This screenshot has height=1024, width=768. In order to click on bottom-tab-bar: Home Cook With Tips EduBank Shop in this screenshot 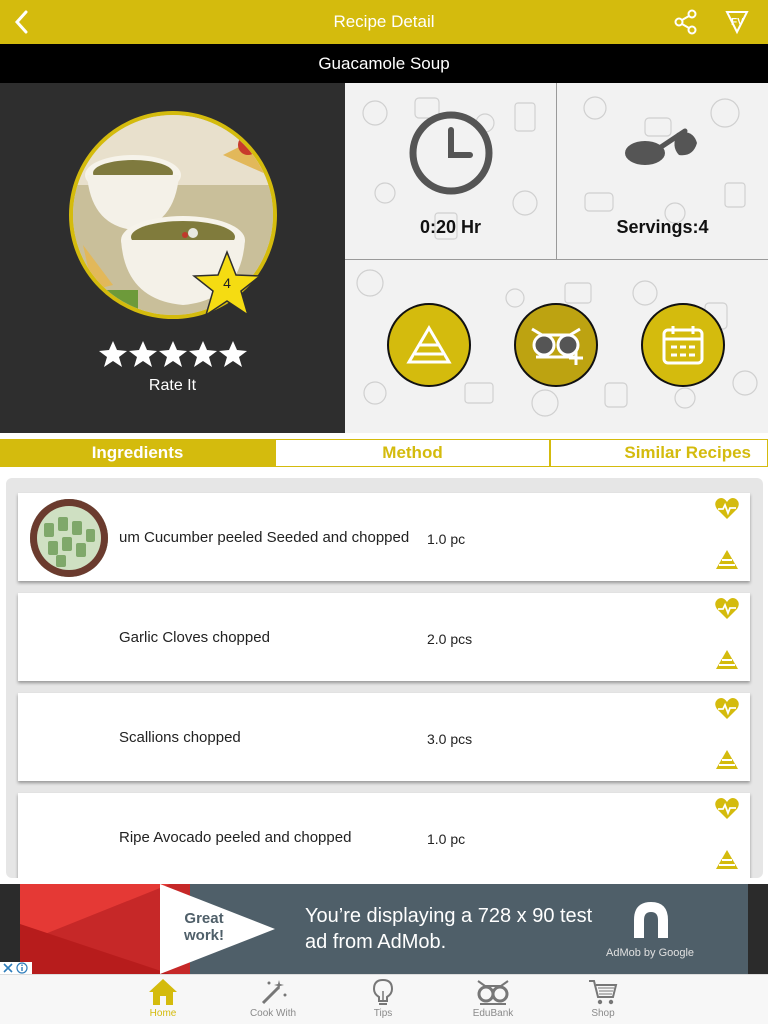, I will do `click(384, 999)`.